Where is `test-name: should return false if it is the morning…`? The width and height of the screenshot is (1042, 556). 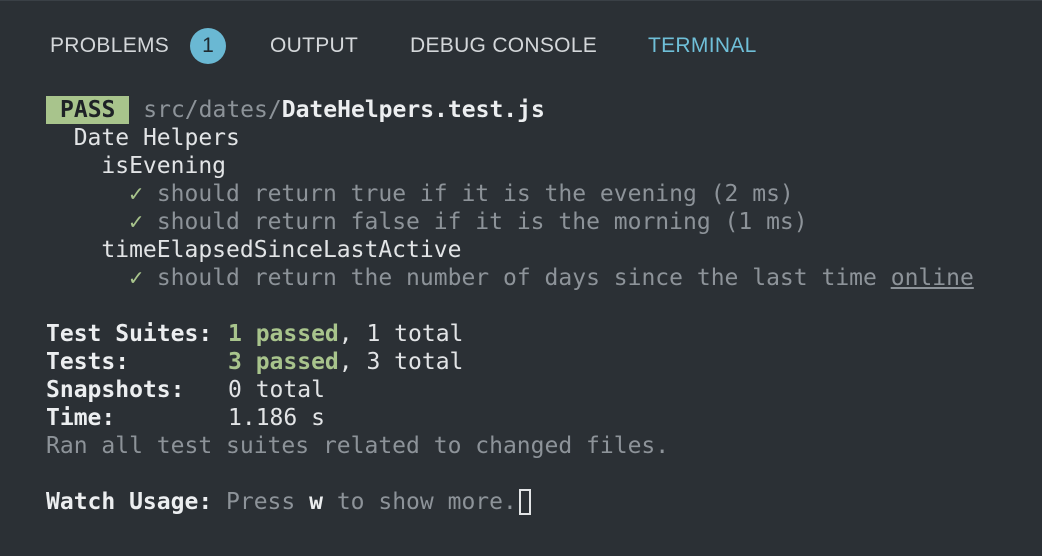
test-name: should return false if it is the morning… is located at coordinates (482, 222).